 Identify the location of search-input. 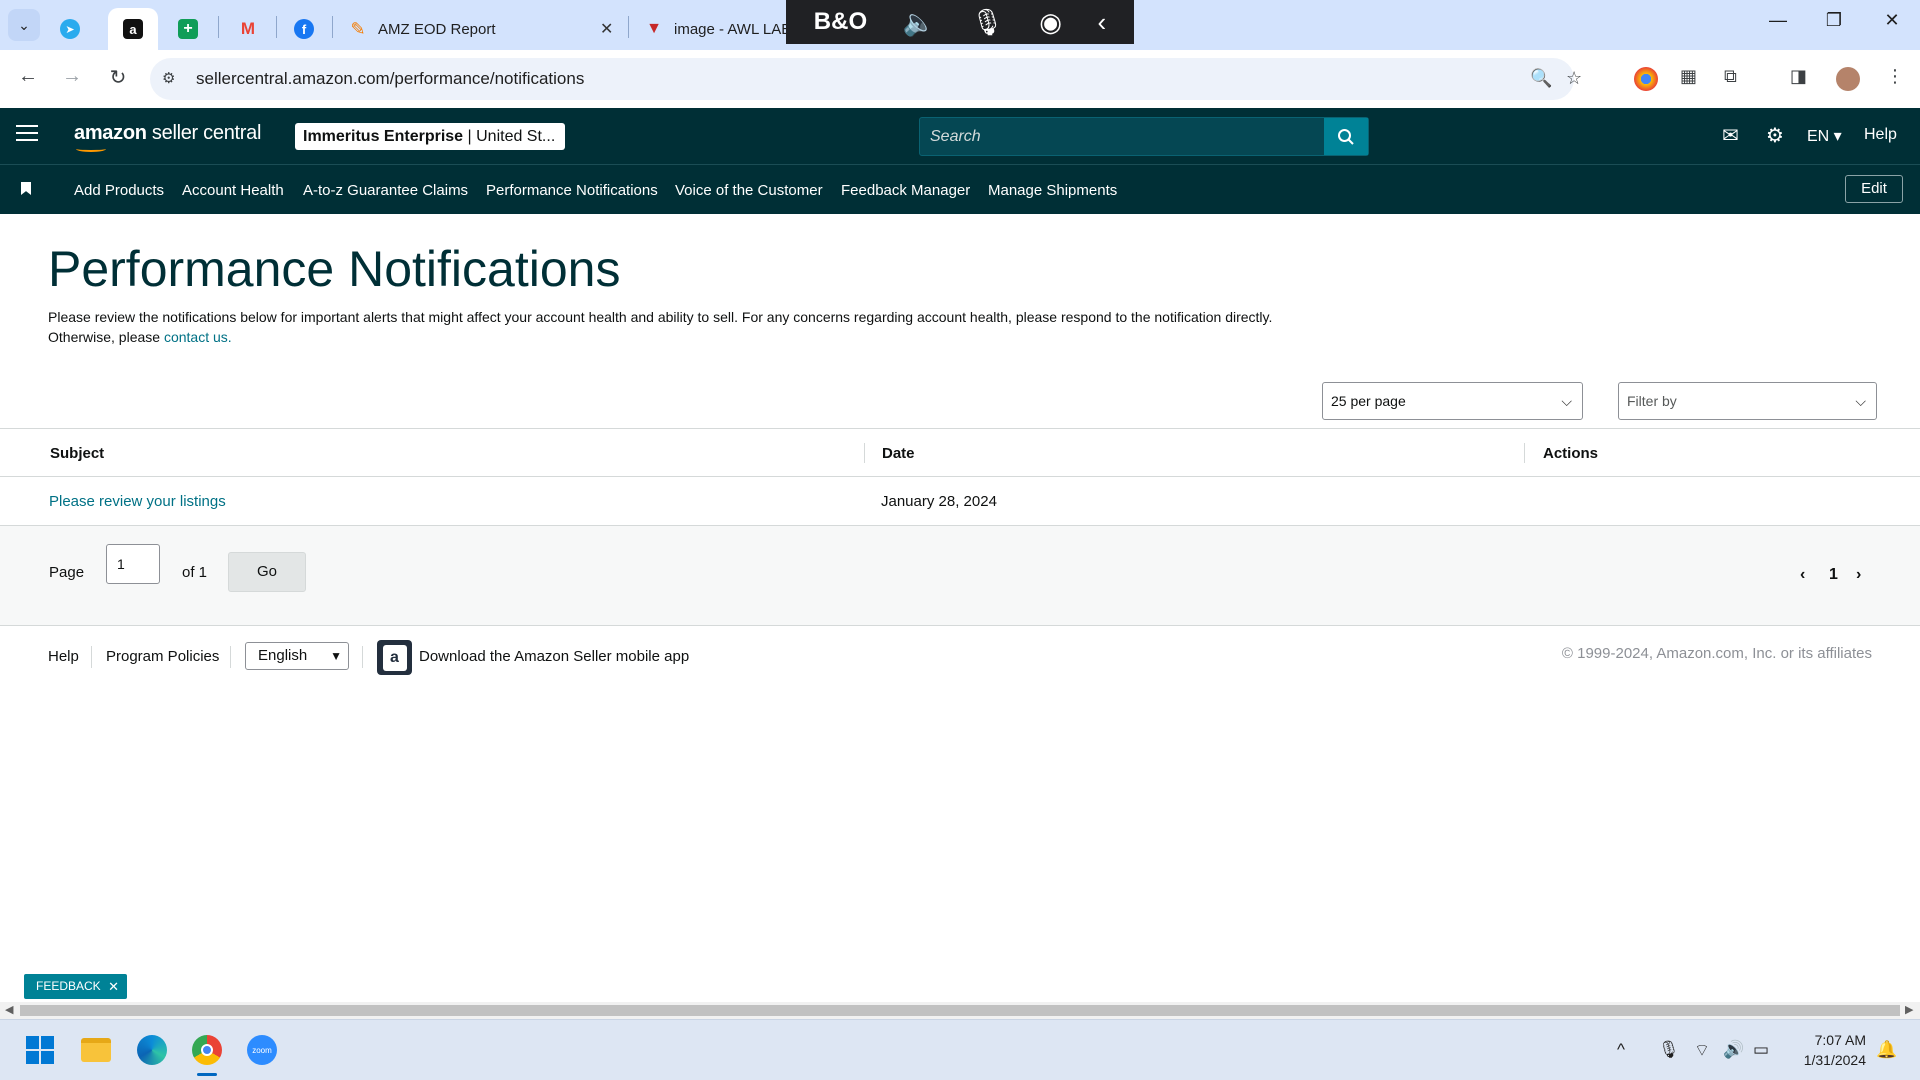
(1122, 136).